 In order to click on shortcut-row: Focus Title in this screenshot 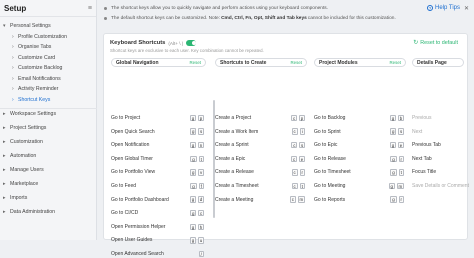, I will do `click(437, 172)`.